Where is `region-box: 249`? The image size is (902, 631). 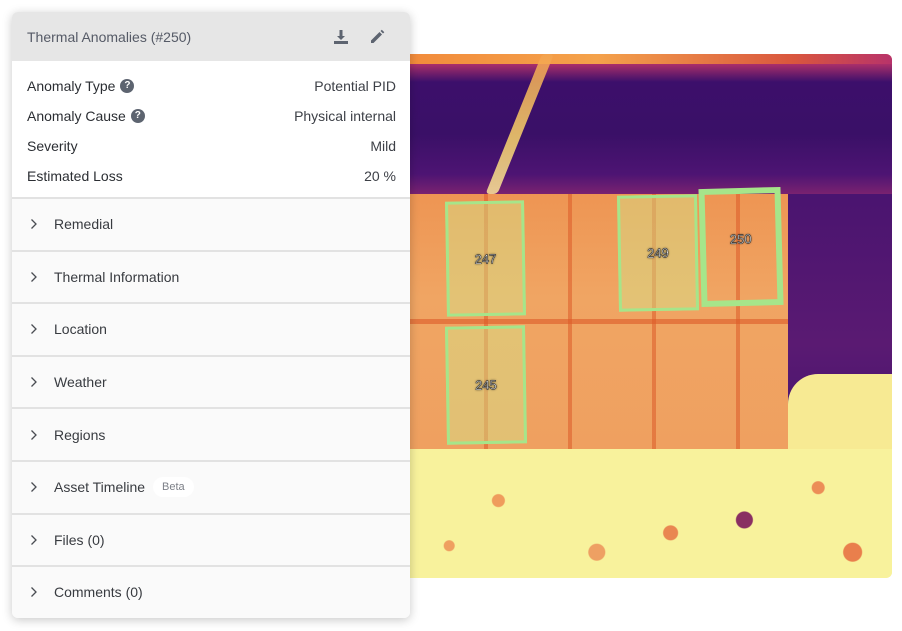 region-box: 249 is located at coordinates (658, 253).